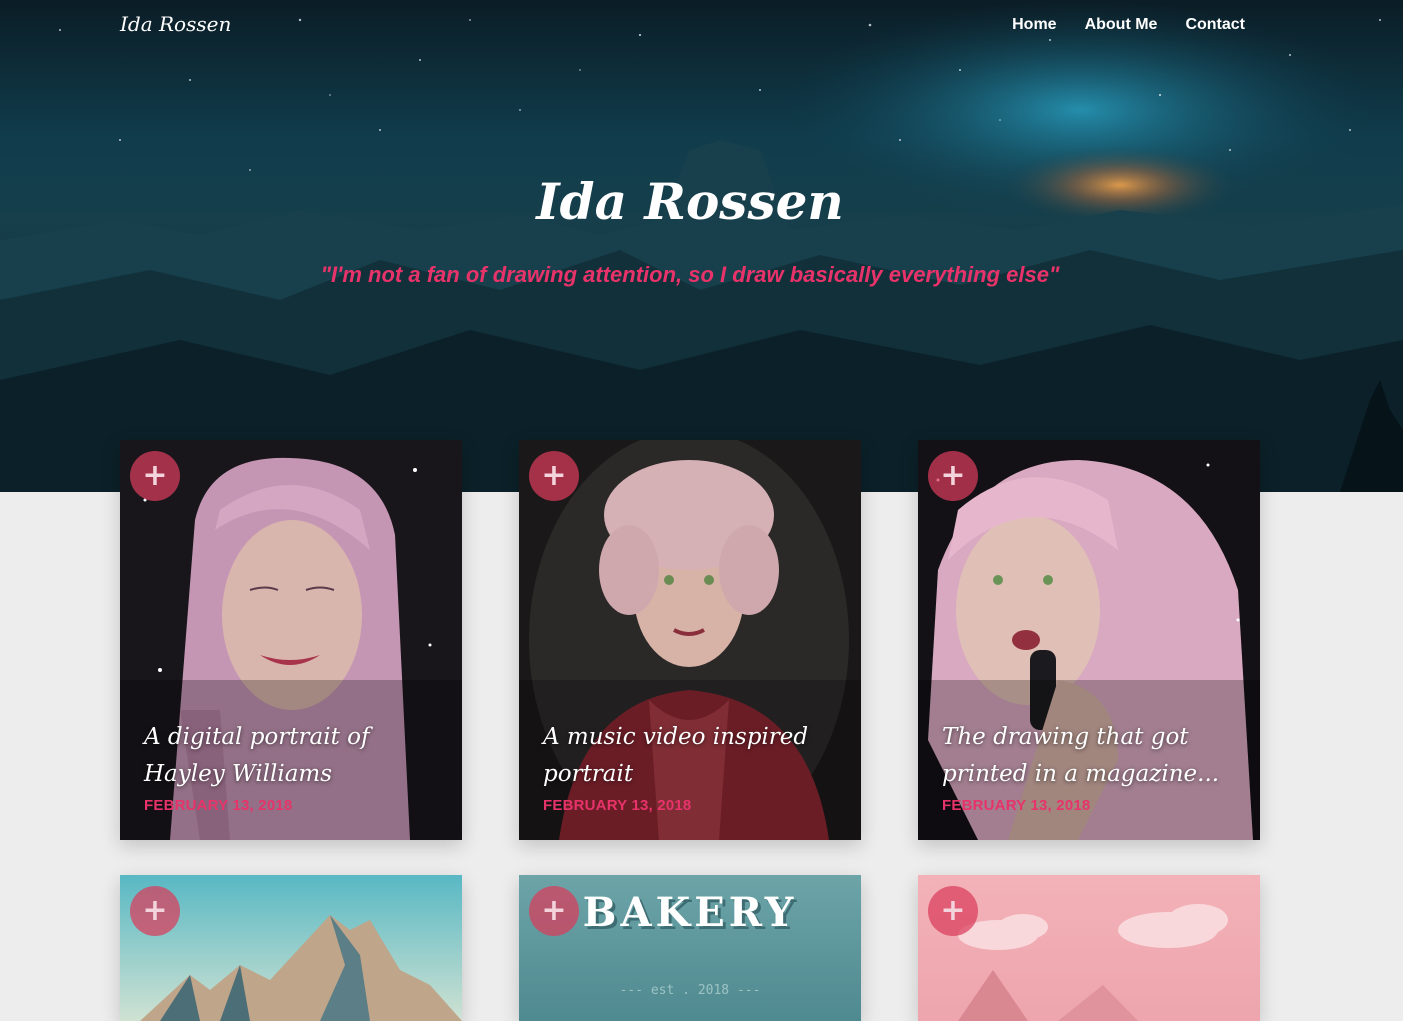  Describe the element at coordinates (1121, 25) in the screenshot. I see `nav-about-link: About Me` at that location.